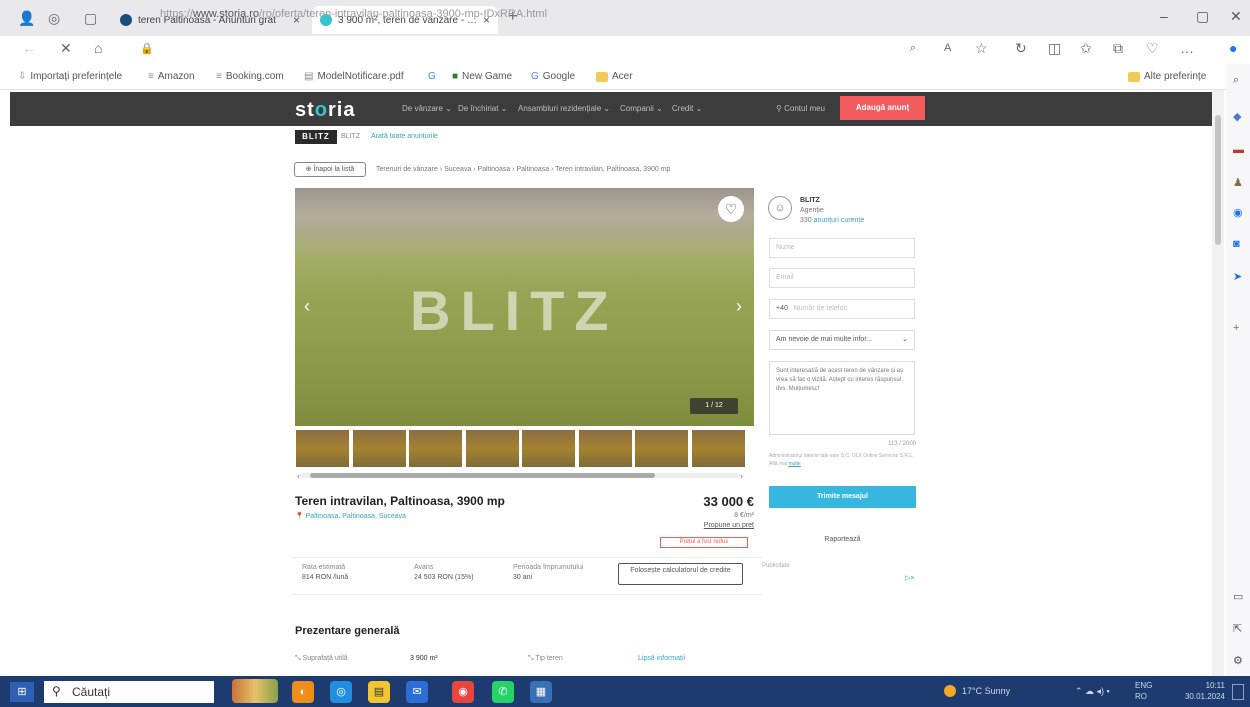  Describe the element at coordinates (463, 692) in the screenshot. I see `chrome-icon: ◉` at that location.